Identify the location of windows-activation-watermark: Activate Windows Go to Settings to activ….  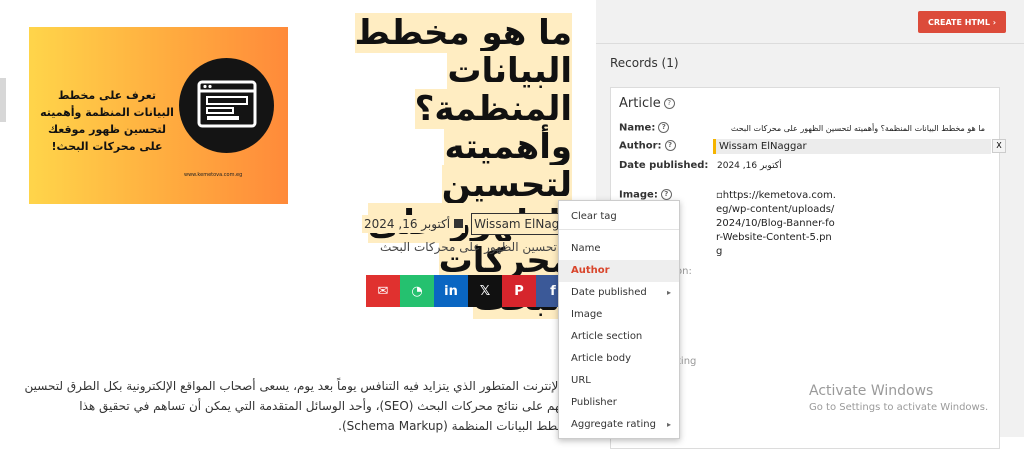
(898, 398).